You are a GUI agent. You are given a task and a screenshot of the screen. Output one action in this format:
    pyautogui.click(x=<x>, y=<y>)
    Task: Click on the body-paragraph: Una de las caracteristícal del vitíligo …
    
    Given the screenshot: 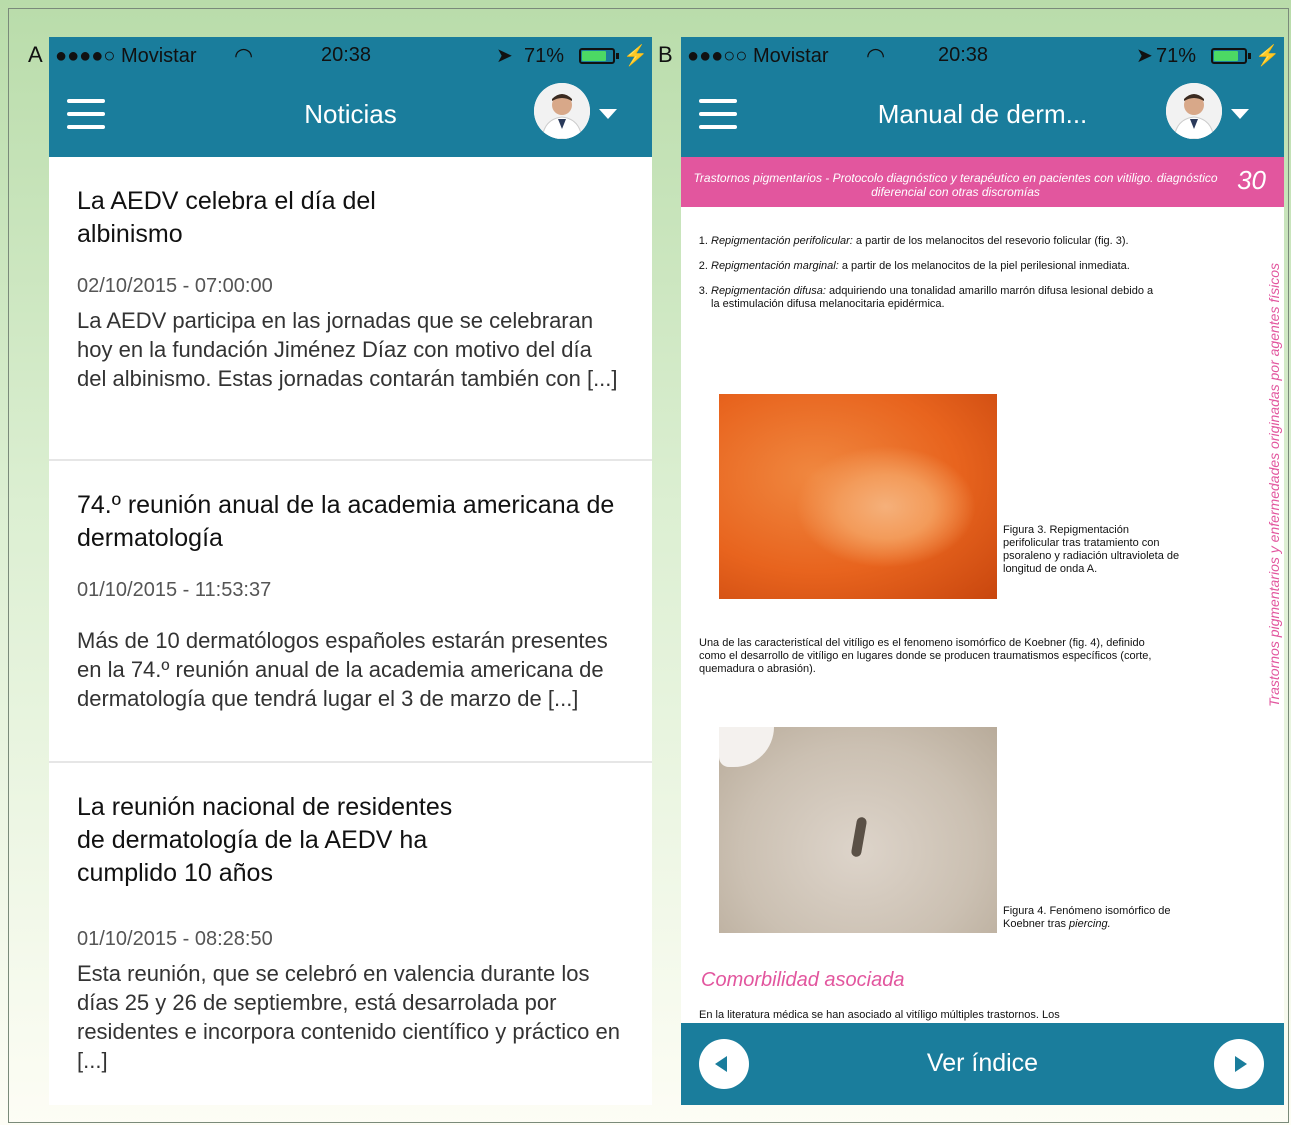 What is the action you would take?
    pyautogui.click(x=925, y=656)
    